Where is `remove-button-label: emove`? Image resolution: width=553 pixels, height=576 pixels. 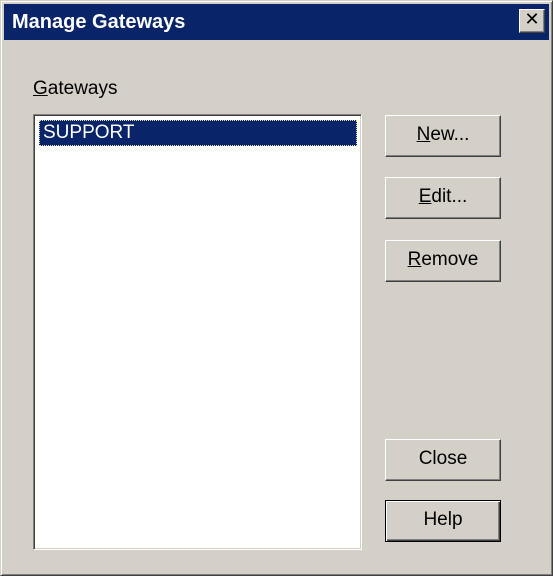
remove-button-label: emove is located at coordinates (450, 259).